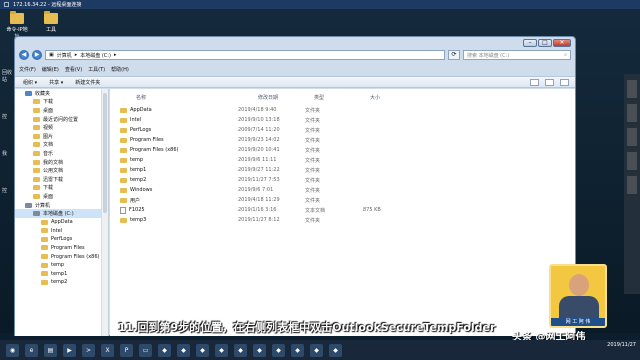 Image resolution: width=640 pixels, height=360 pixels. What do you see at coordinates (545, 43) in the screenshot?
I see `maximize-button: □` at bounding box center [545, 43].